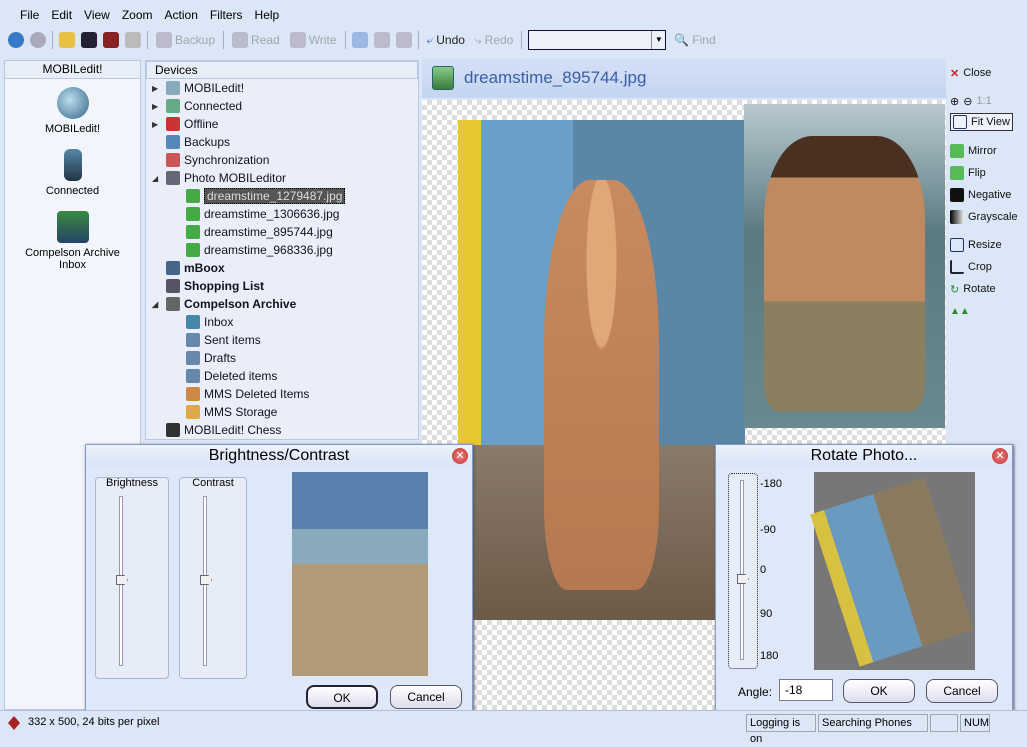 Image resolution: width=1027 pixels, height=747 pixels. What do you see at coordinates (267, 15) in the screenshot?
I see `menu-help: Help` at bounding box center [267, 15].